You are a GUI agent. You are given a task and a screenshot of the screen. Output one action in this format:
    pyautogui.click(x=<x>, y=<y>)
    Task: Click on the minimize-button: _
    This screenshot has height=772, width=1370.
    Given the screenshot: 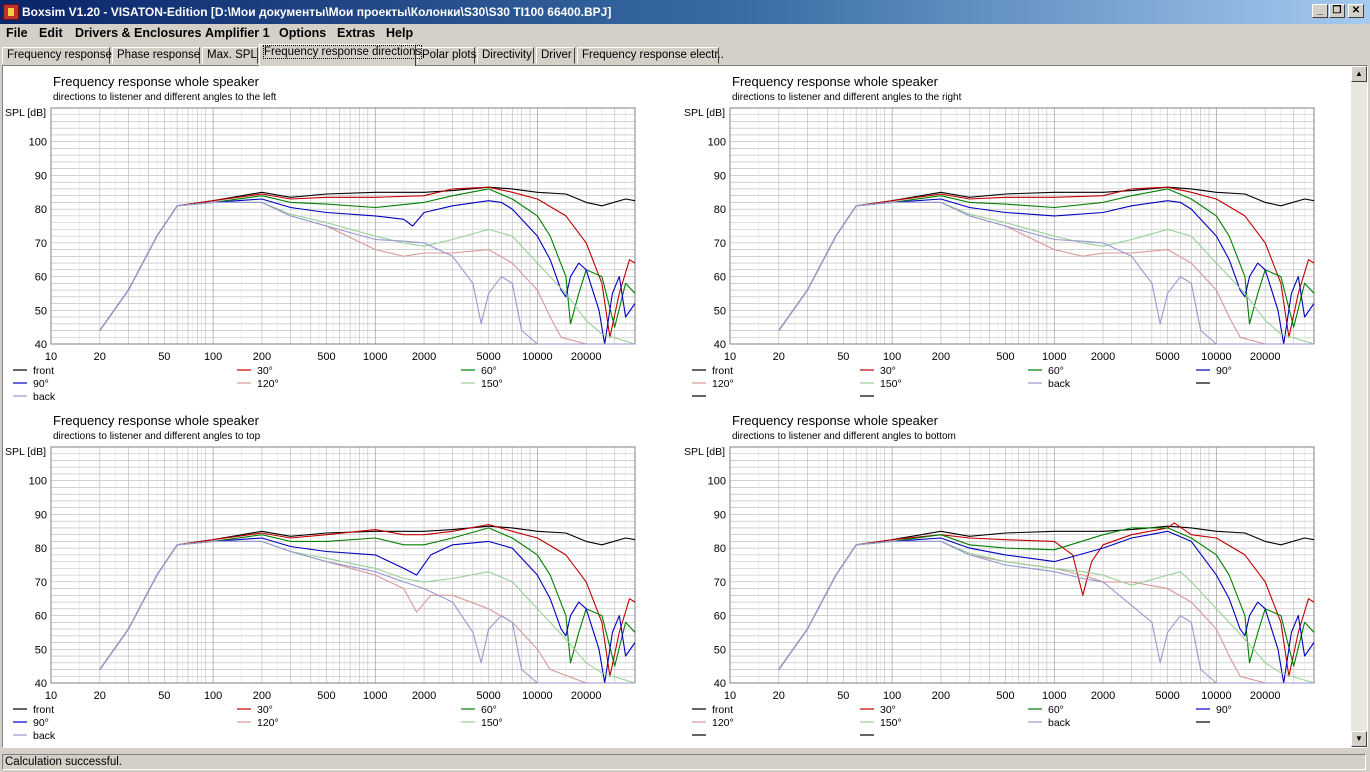 What is the action you would take?
    pyautogui.click(x=1320, y=11)
    